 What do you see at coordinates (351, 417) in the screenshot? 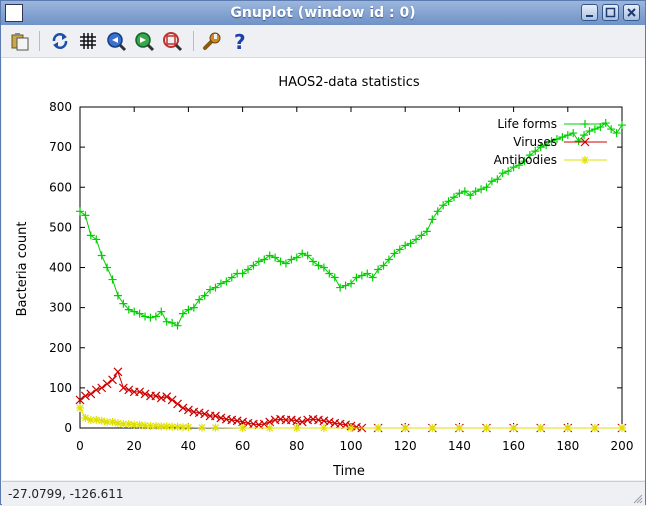
I see `series-antibodies` at bounding box center [351, 417].